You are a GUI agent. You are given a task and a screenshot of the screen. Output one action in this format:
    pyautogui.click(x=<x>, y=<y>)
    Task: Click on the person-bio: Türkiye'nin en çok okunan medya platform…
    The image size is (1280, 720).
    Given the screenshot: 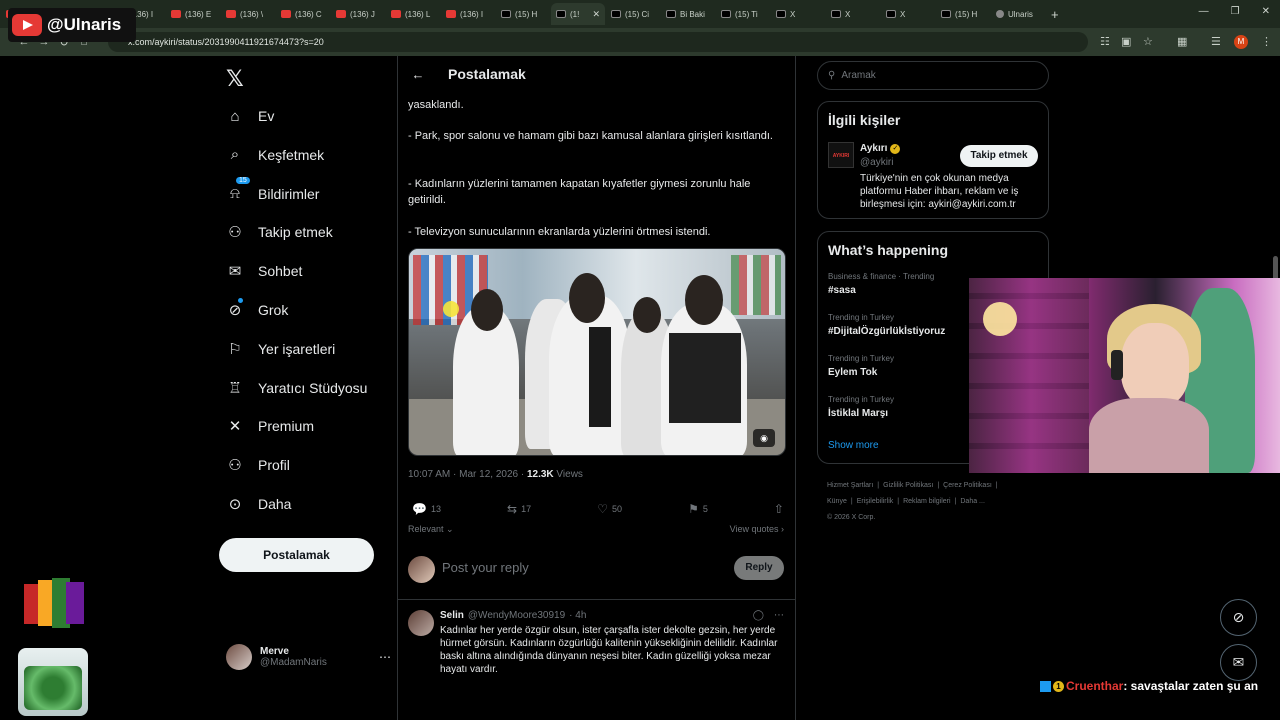 What is the action you would take?
    pyautogui.click(x=939, y=191)
    